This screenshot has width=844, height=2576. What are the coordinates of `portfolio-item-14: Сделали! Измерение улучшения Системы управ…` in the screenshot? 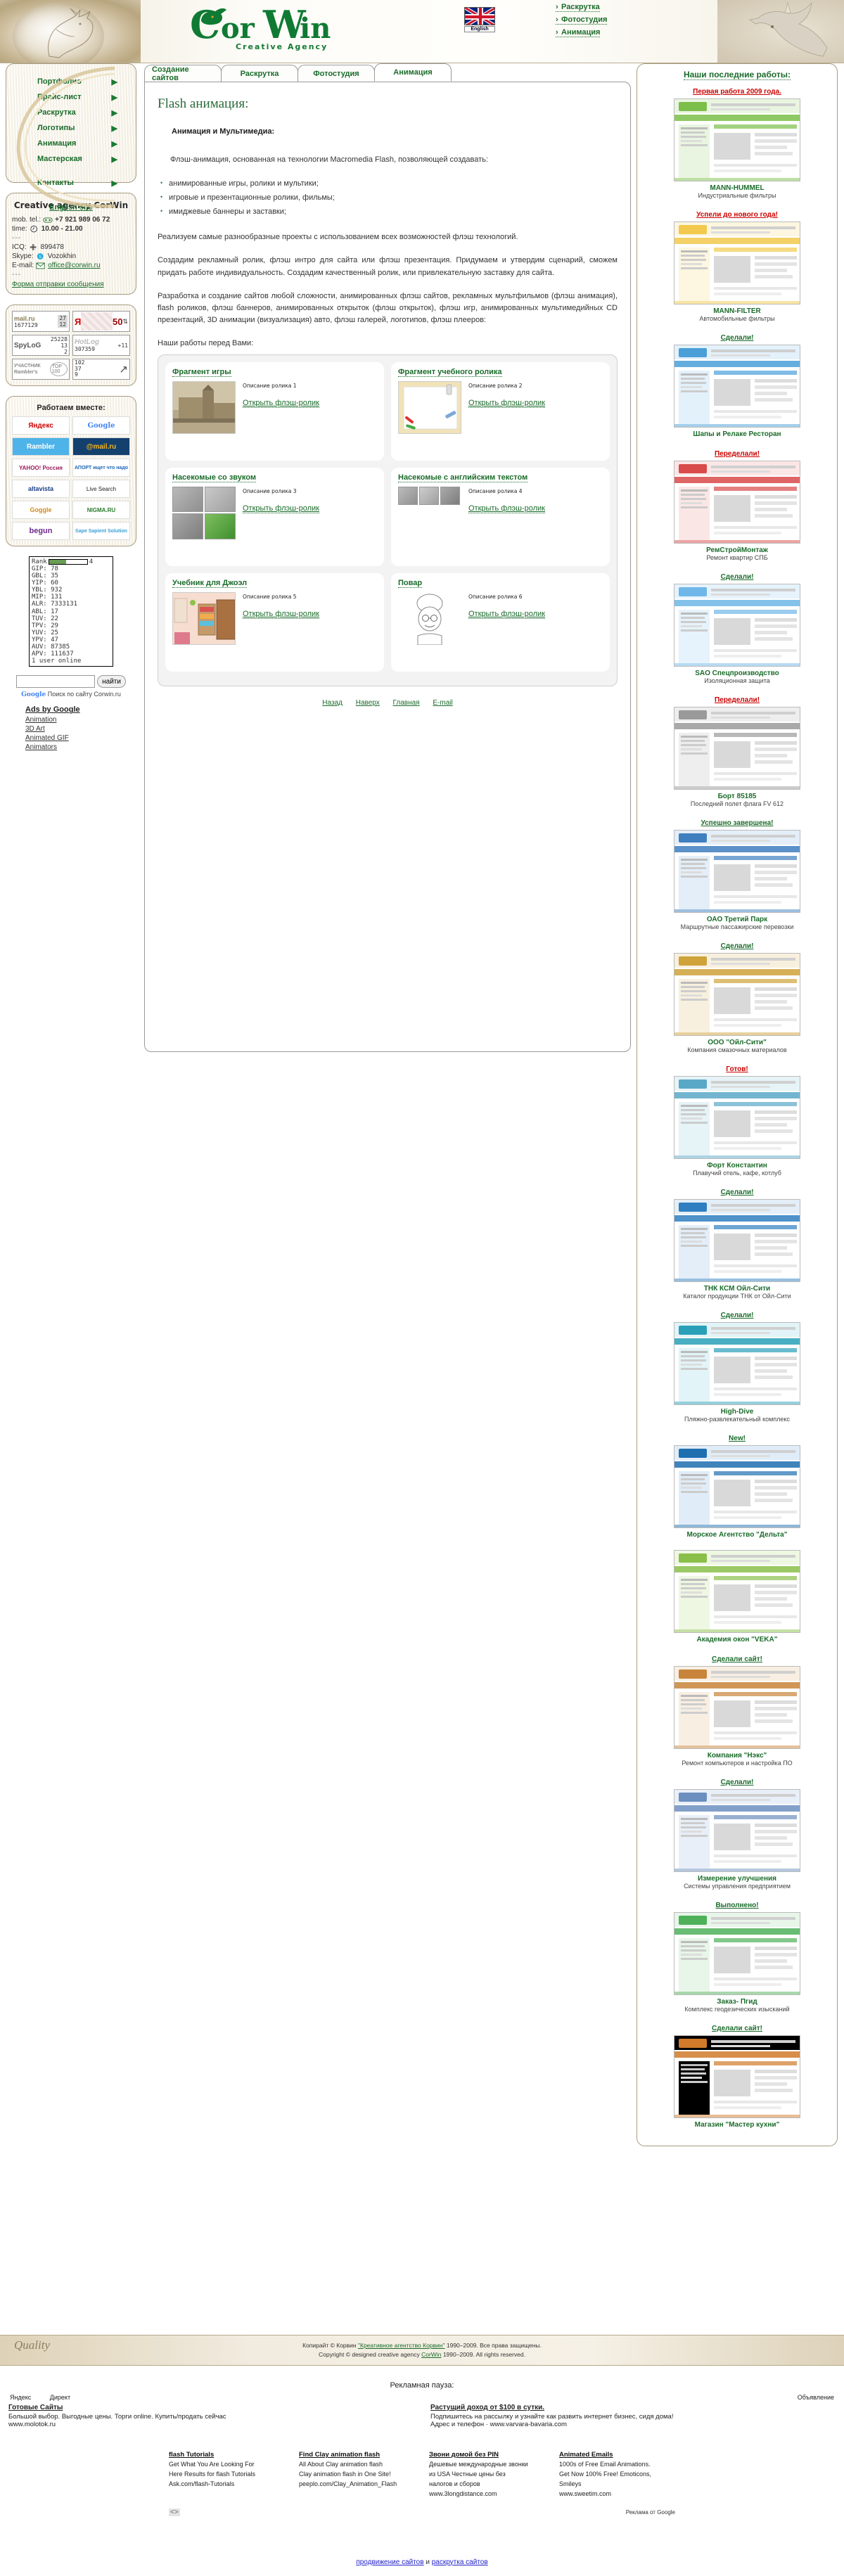 It's located at (737, 1834).